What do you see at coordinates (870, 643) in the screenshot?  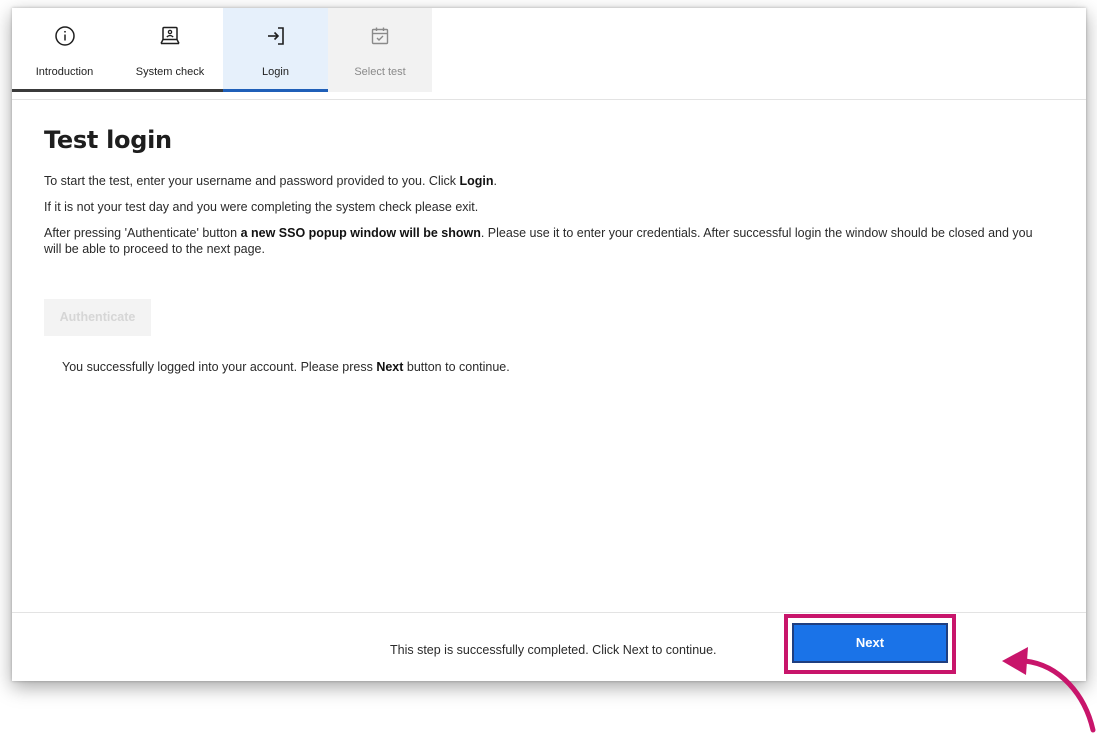 I see `next-button: Next` at bounding box center [870, 643].